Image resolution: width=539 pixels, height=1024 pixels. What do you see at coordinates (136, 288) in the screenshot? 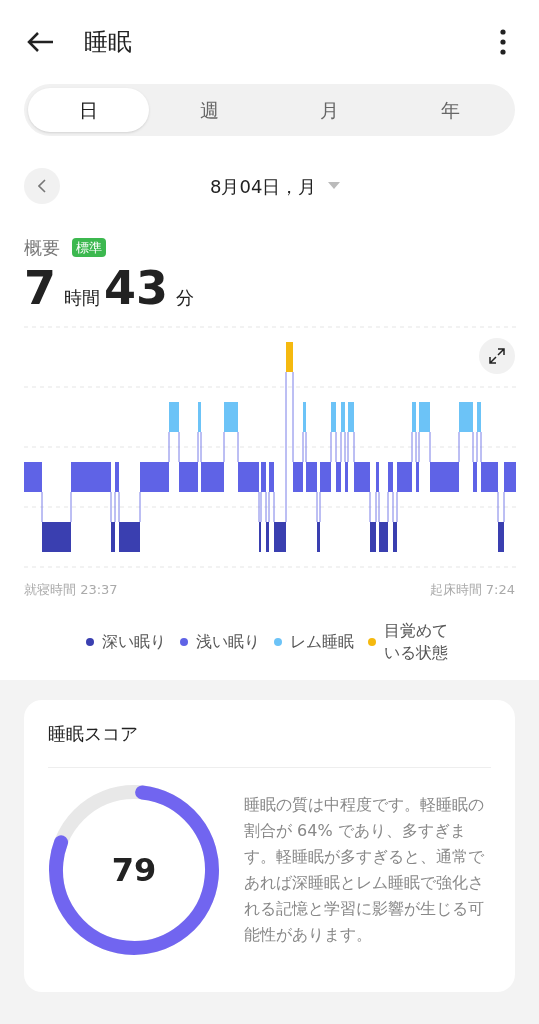
I see `minutes-value: 43` at bounding box center [136, 288].